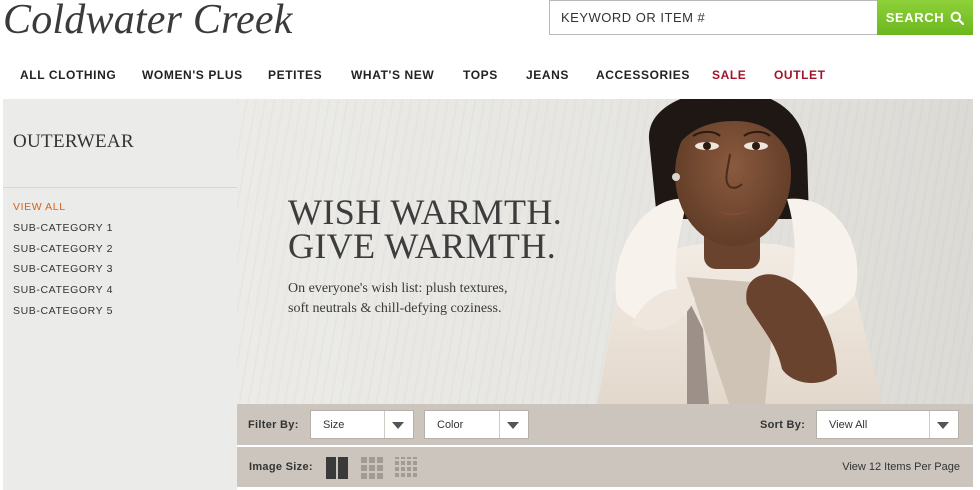 This screenshot has height=490, width=980. I want to click on search-icon, so click(957, 18).